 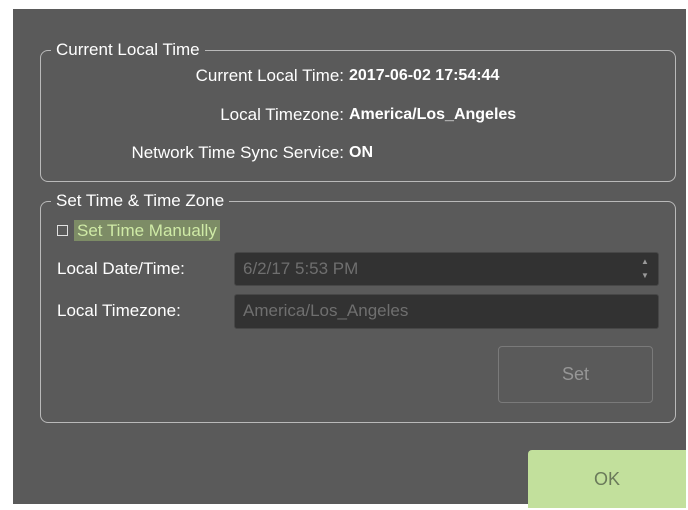 What do you see at coordinates (269, 75) in the screenshot?
I see `current-local-time-label: Current Local Time:` at bounding box center [269, 75].